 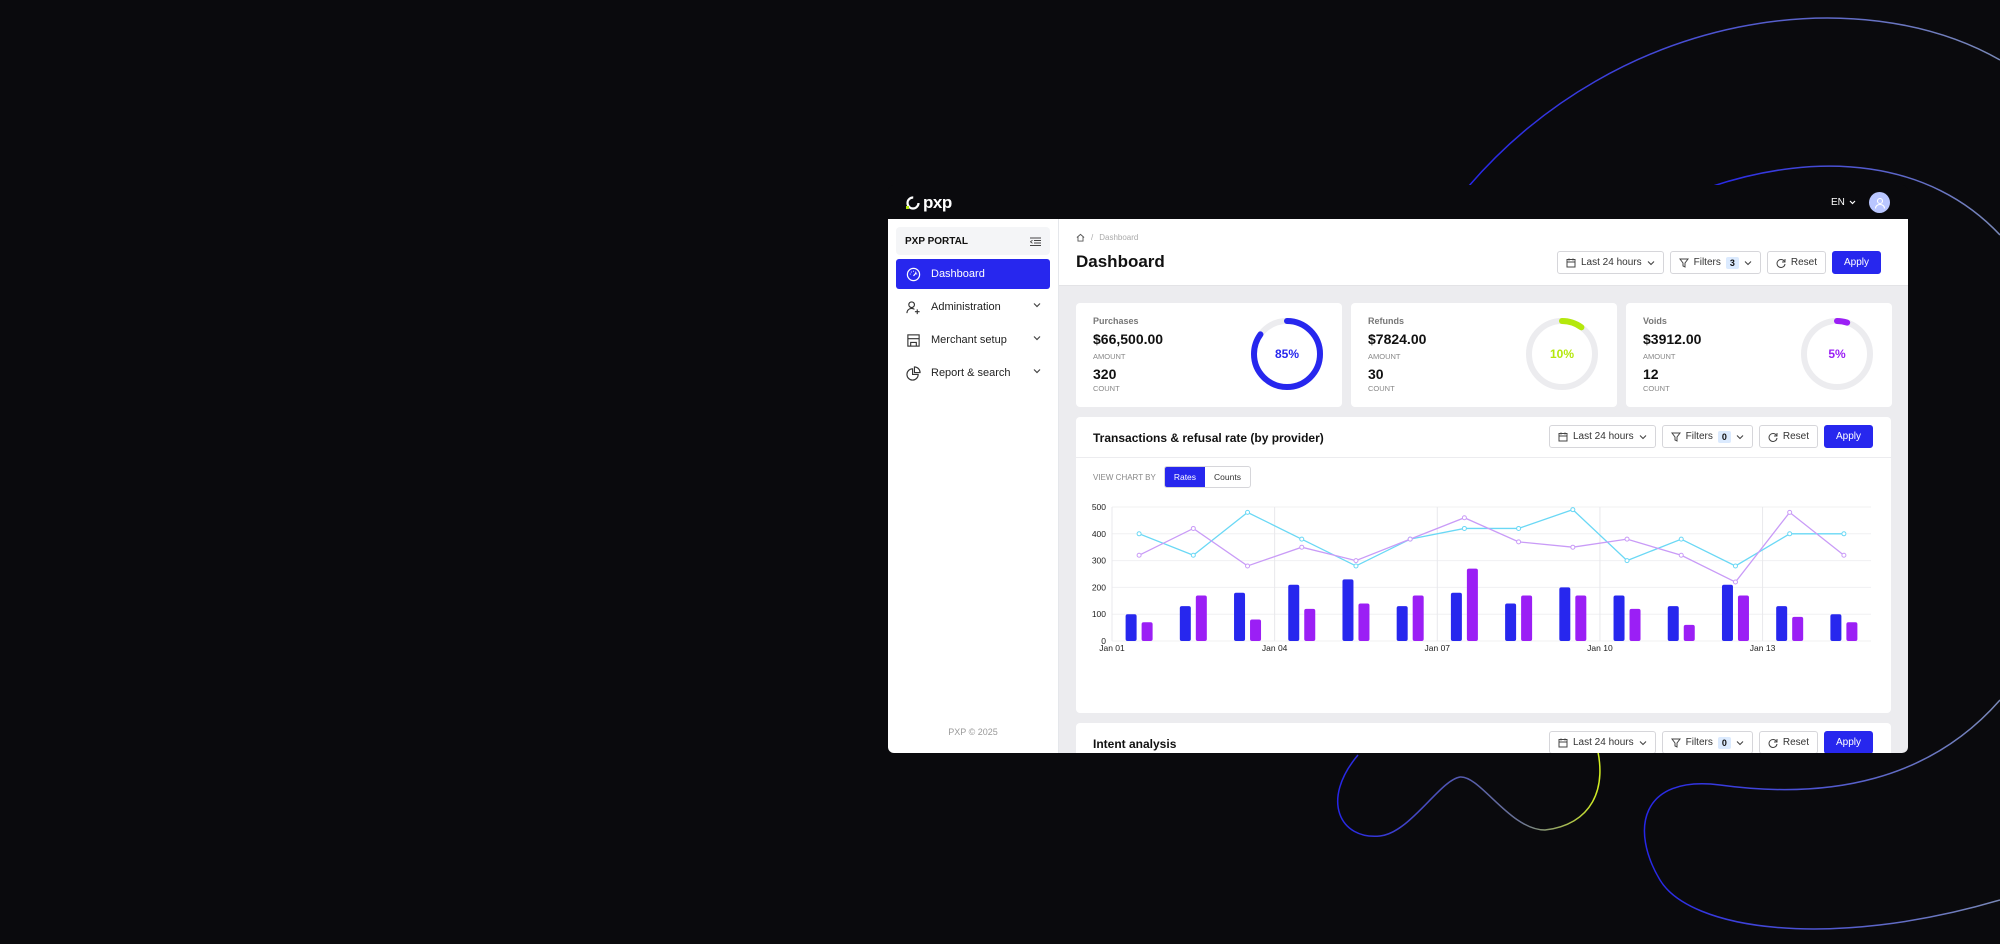 I want to click on sidebar-item-label: Dashboard, so click(x=958, y=274).